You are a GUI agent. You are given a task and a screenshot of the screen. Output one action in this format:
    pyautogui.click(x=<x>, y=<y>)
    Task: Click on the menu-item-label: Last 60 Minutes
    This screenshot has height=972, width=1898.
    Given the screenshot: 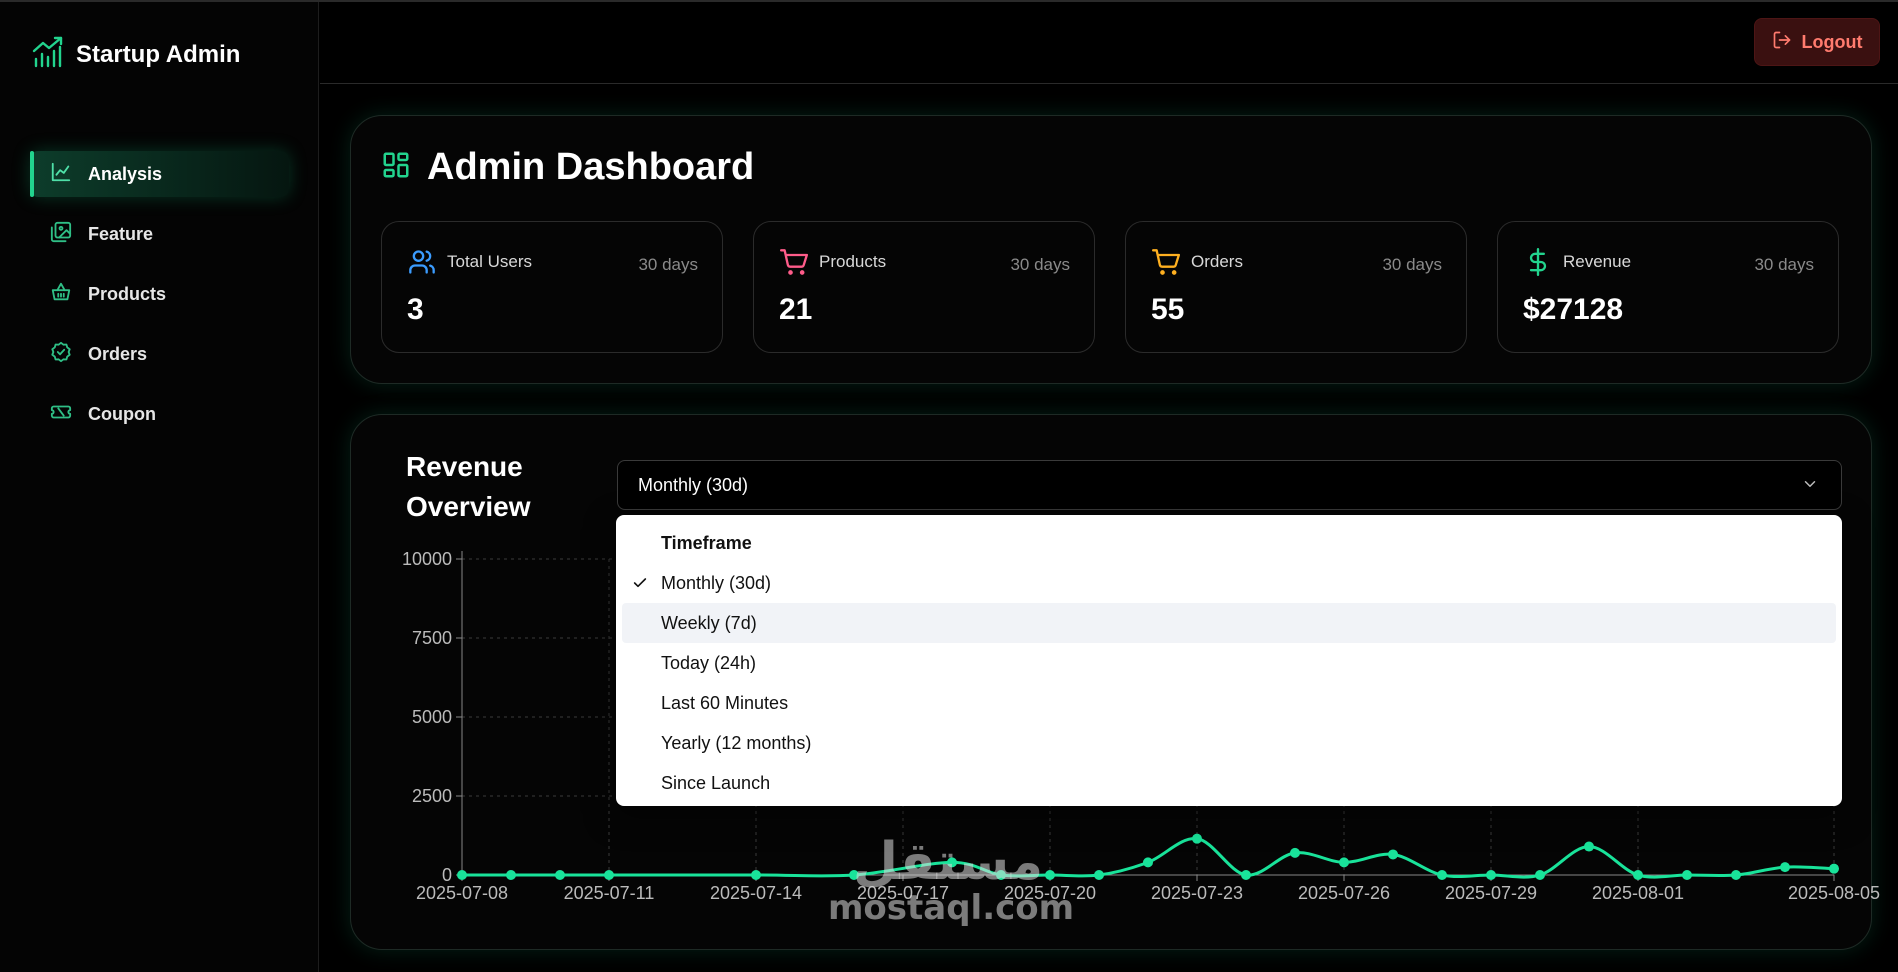 What is the action you would take?
    pyautogui.click(x=725, y=702)
    